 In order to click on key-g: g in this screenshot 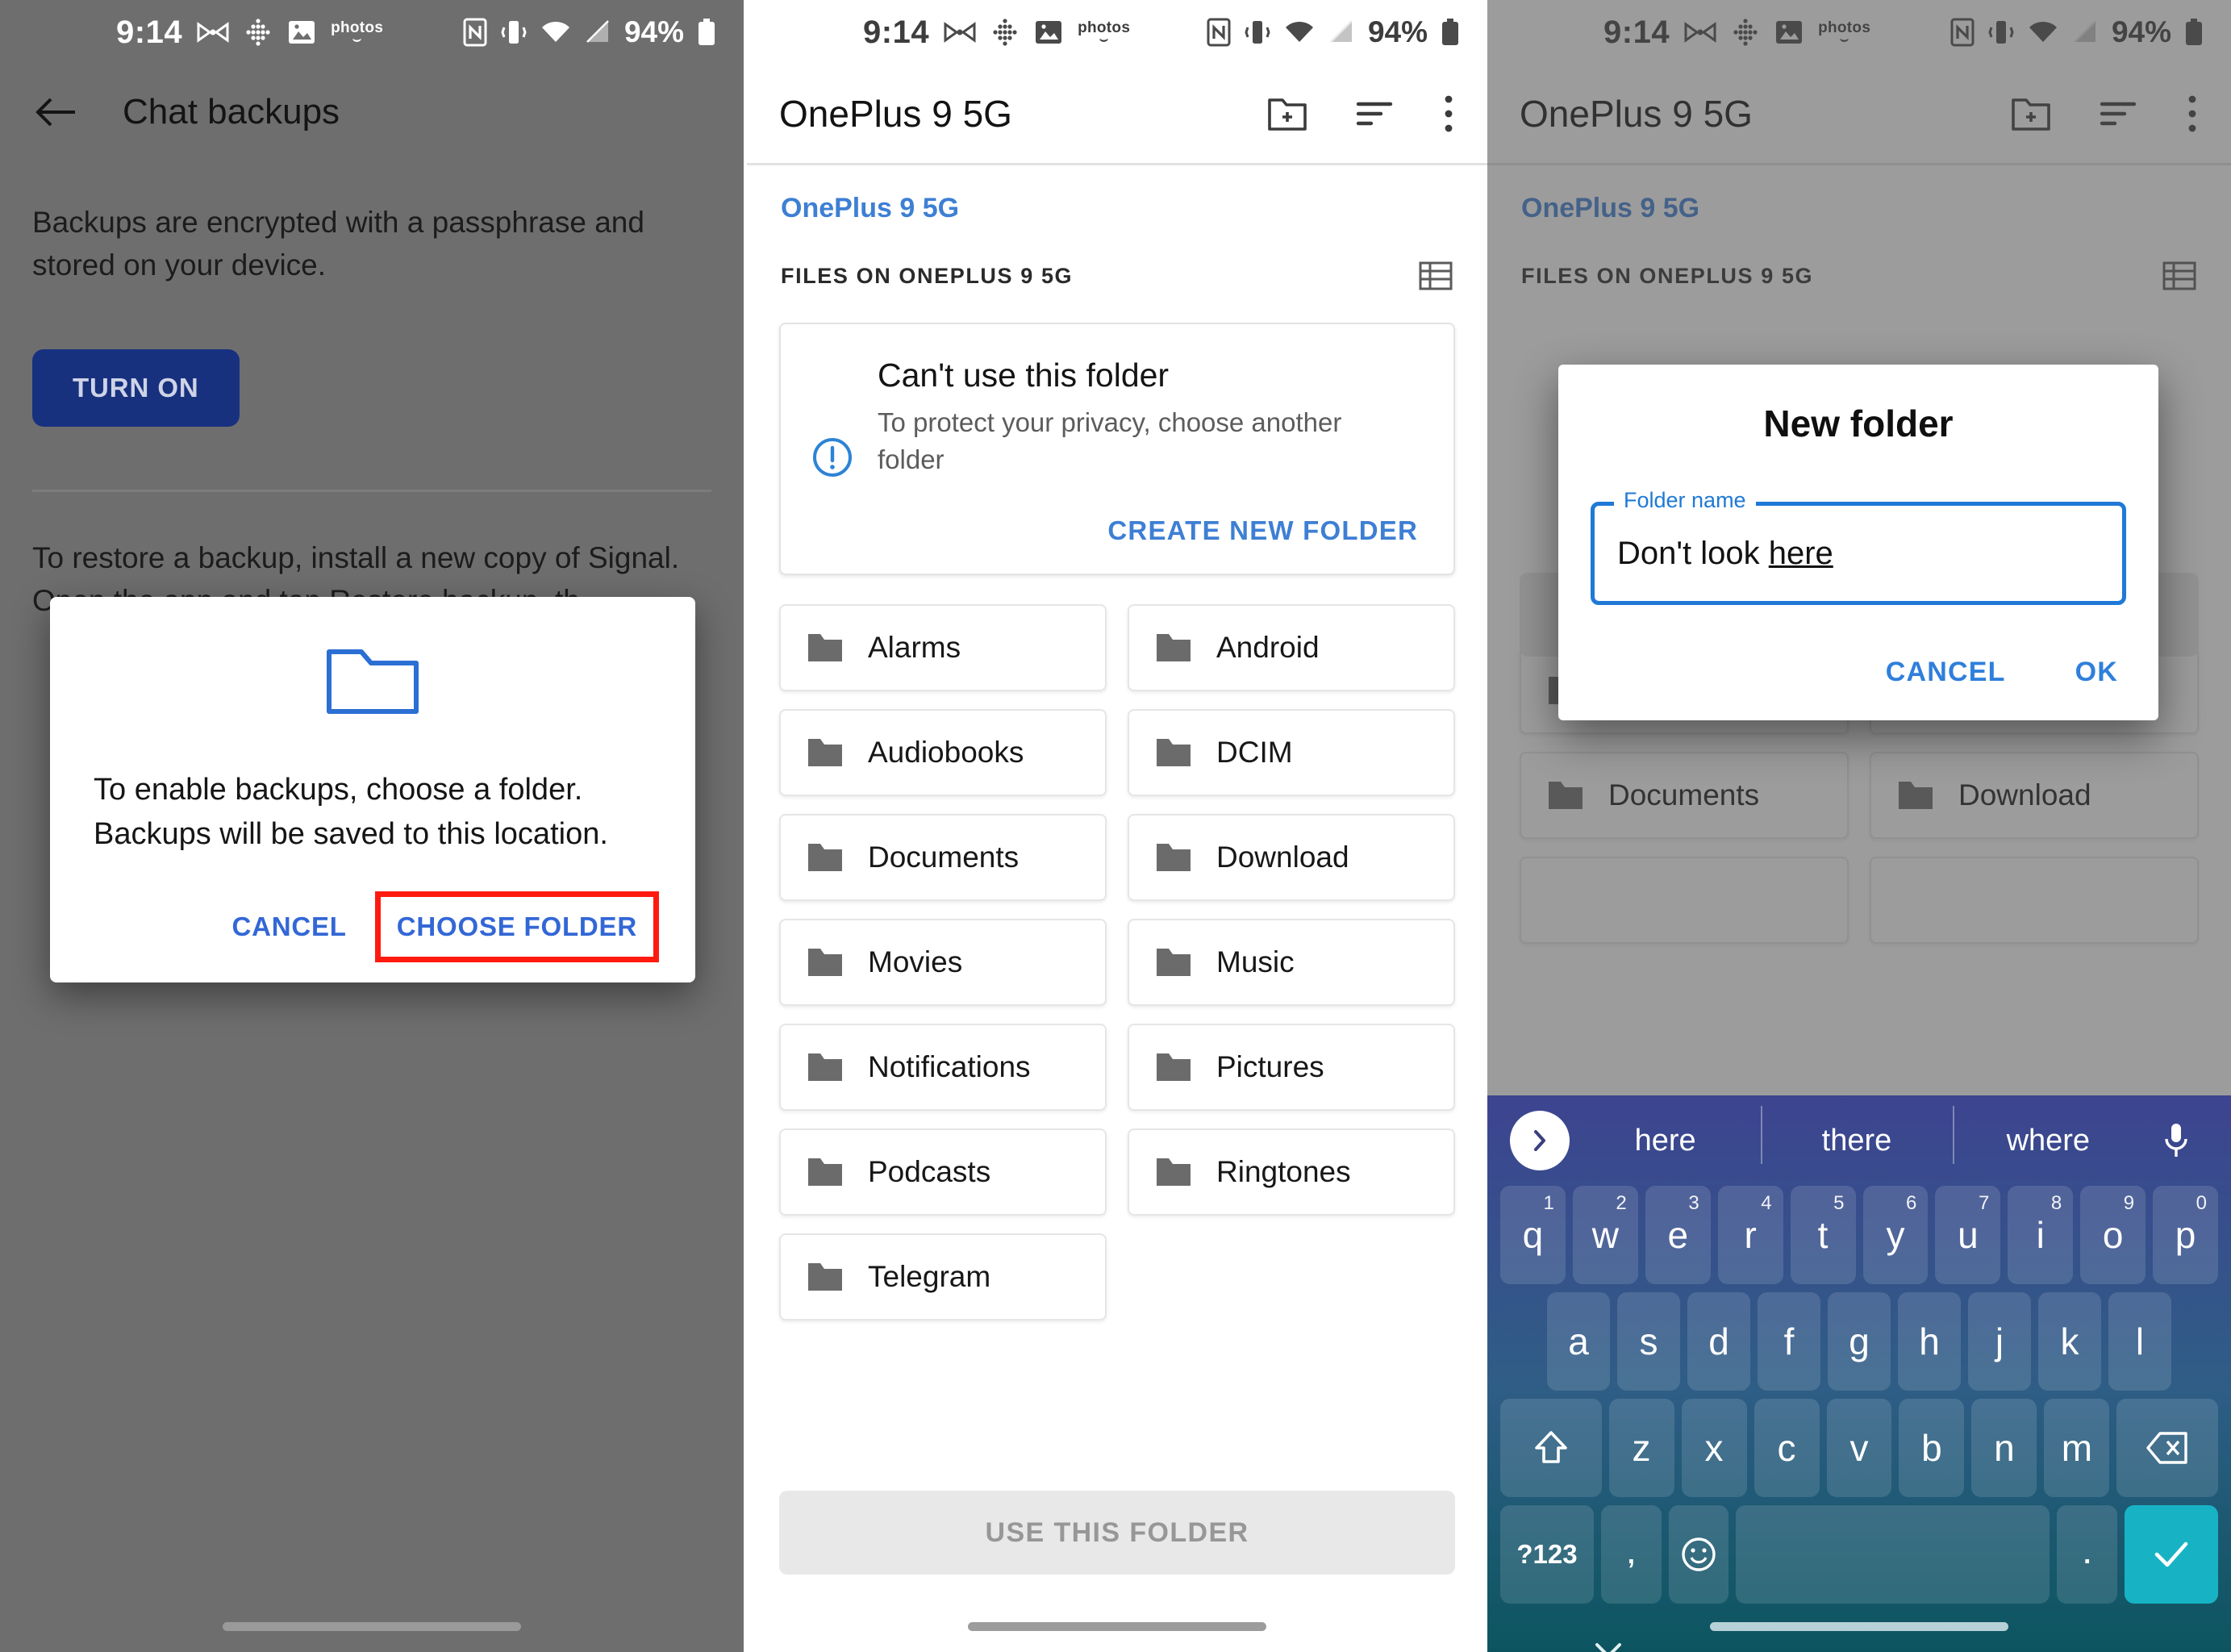, I will do `click(1859, 1341)`.